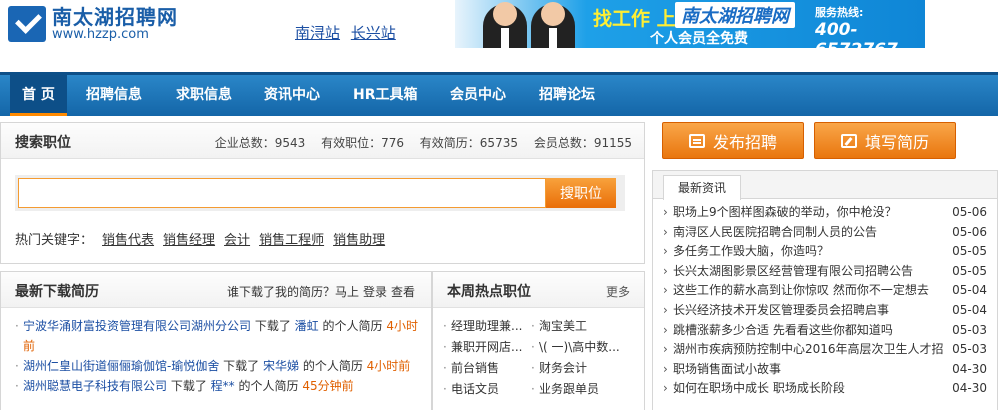 This screenshot has height=410, width=998. What do you see at coordinates (581, 326) in the screenshot?
I see `hot-job-link: 淘宝美工` at bounding box center [581, 326].